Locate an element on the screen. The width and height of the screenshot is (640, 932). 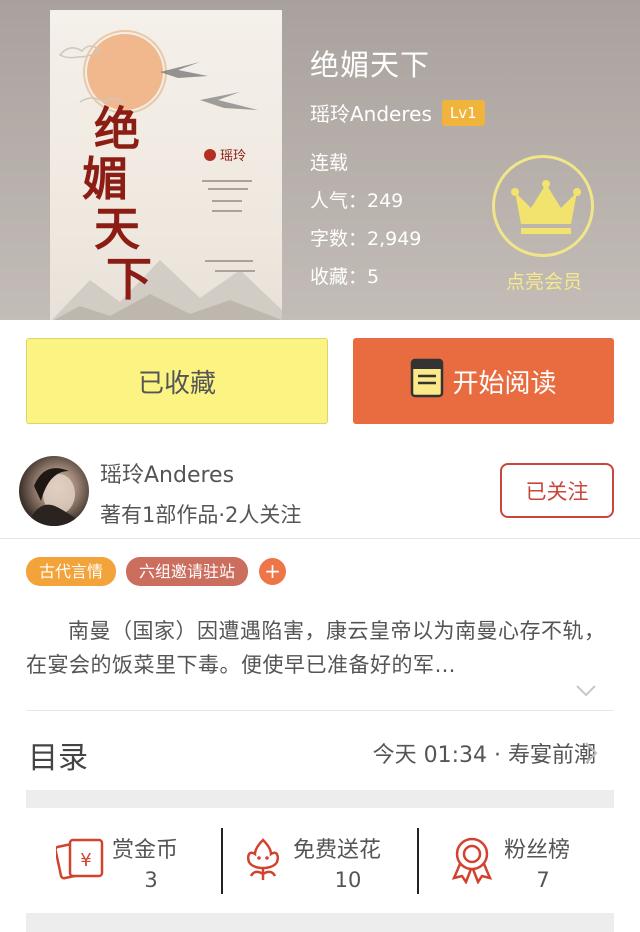
tag-ancient-romance: 古代言情 is located at coordinates (71, 571).